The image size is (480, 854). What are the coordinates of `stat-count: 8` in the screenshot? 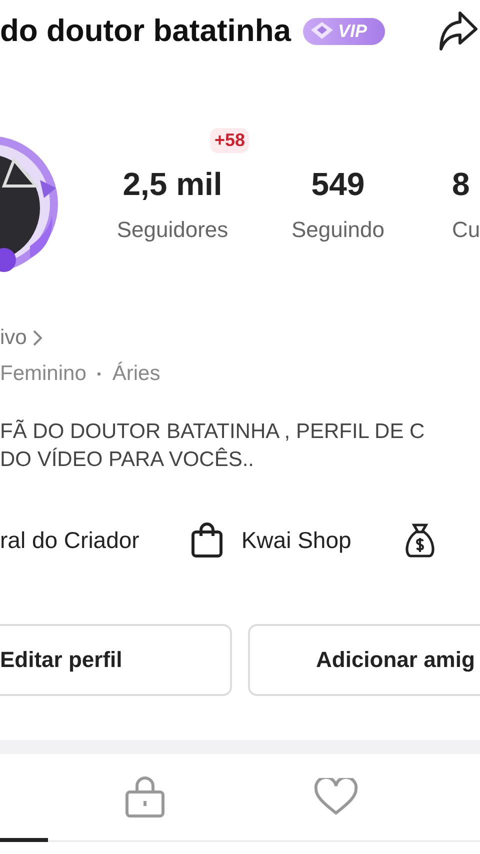 It's located at (461, 184).